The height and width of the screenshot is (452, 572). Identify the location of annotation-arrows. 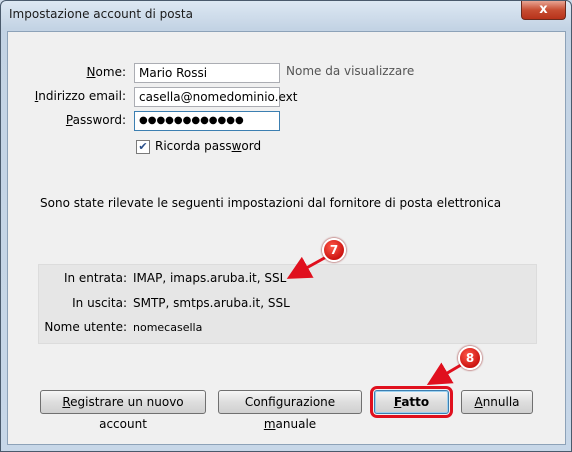
(376, 320).